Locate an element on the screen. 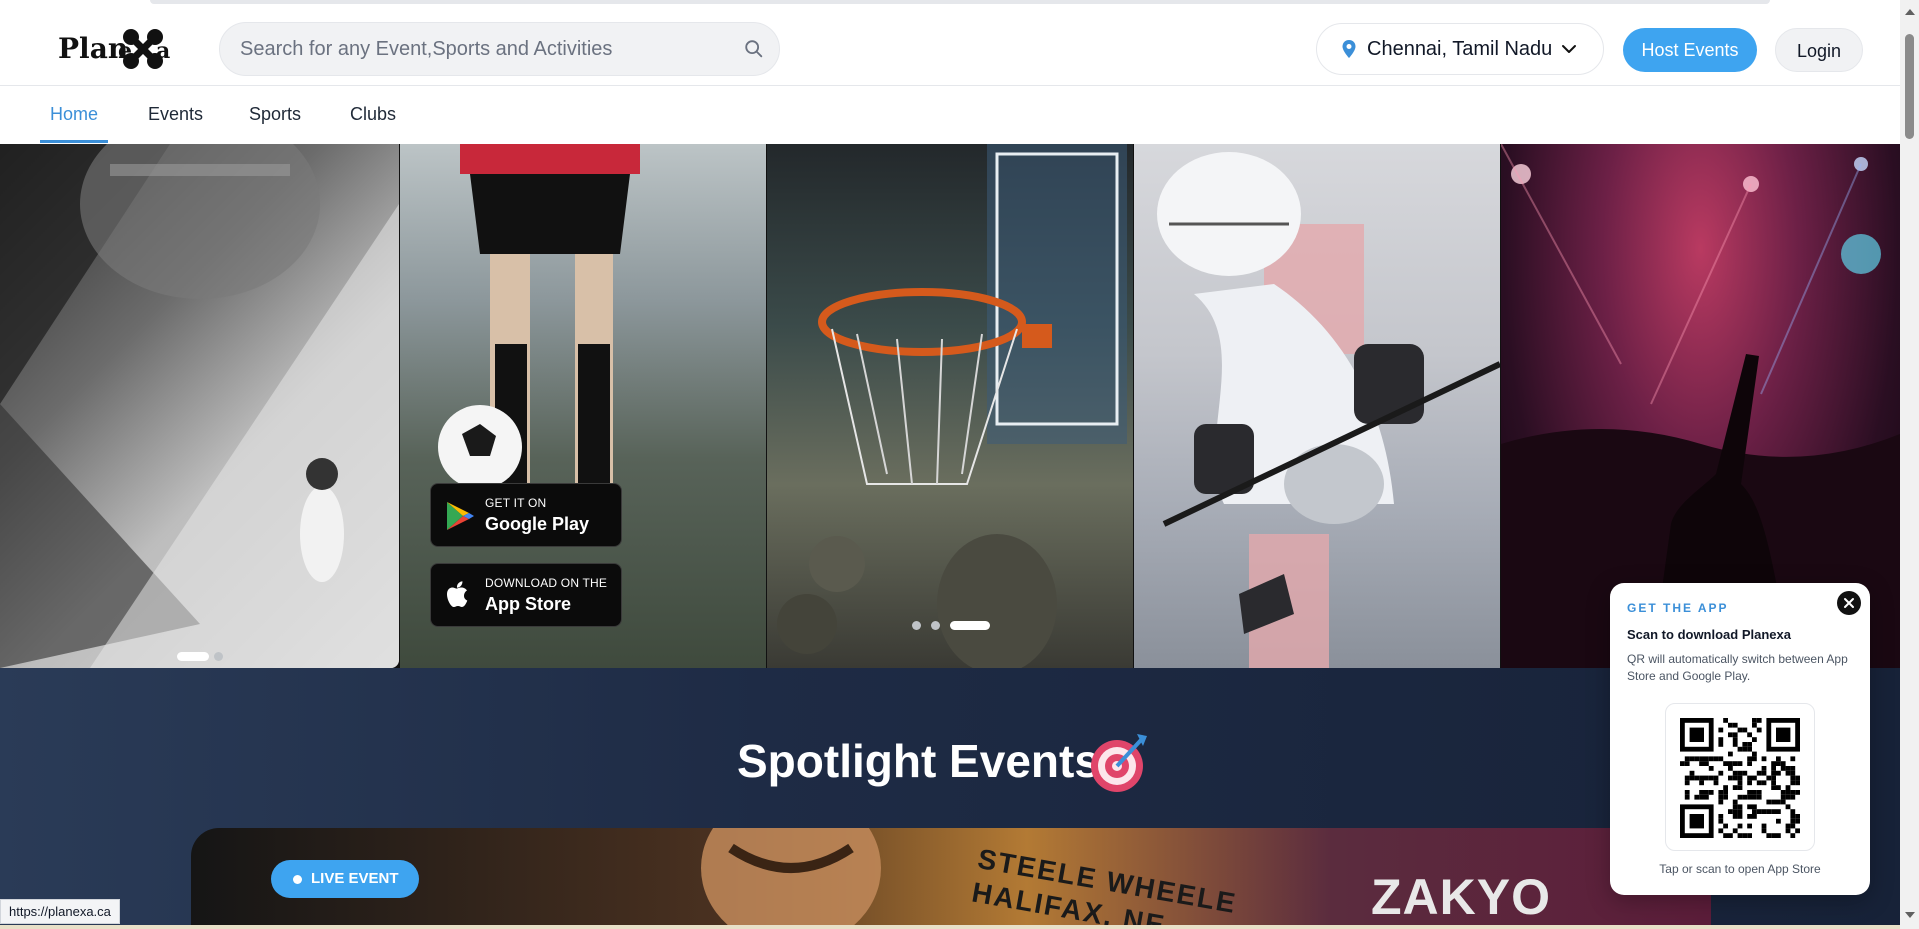 This screenshot has width=1919, height=929. event-brand-text: ZAKYO is located at coordinates (1461, 897).